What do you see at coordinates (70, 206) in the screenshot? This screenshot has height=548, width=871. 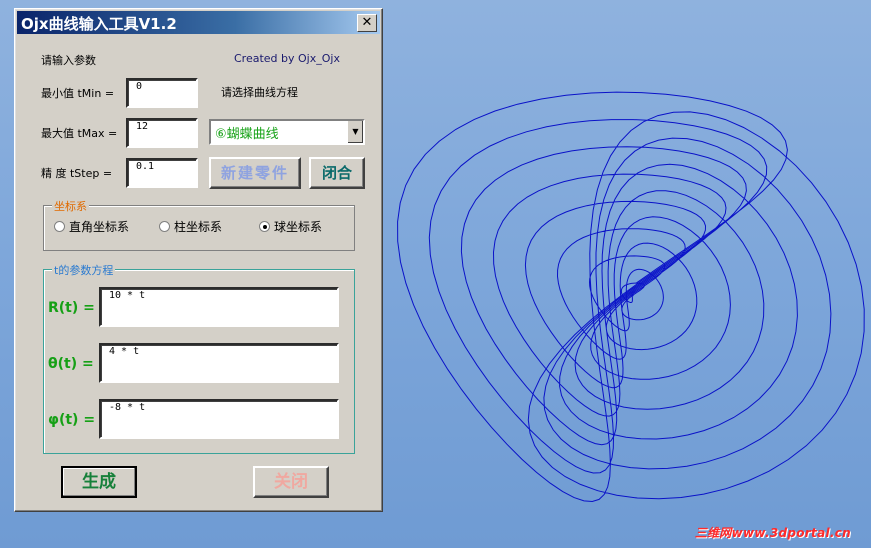 I see `coord-system-title: 坐标系` at bounding box center [70, 206].